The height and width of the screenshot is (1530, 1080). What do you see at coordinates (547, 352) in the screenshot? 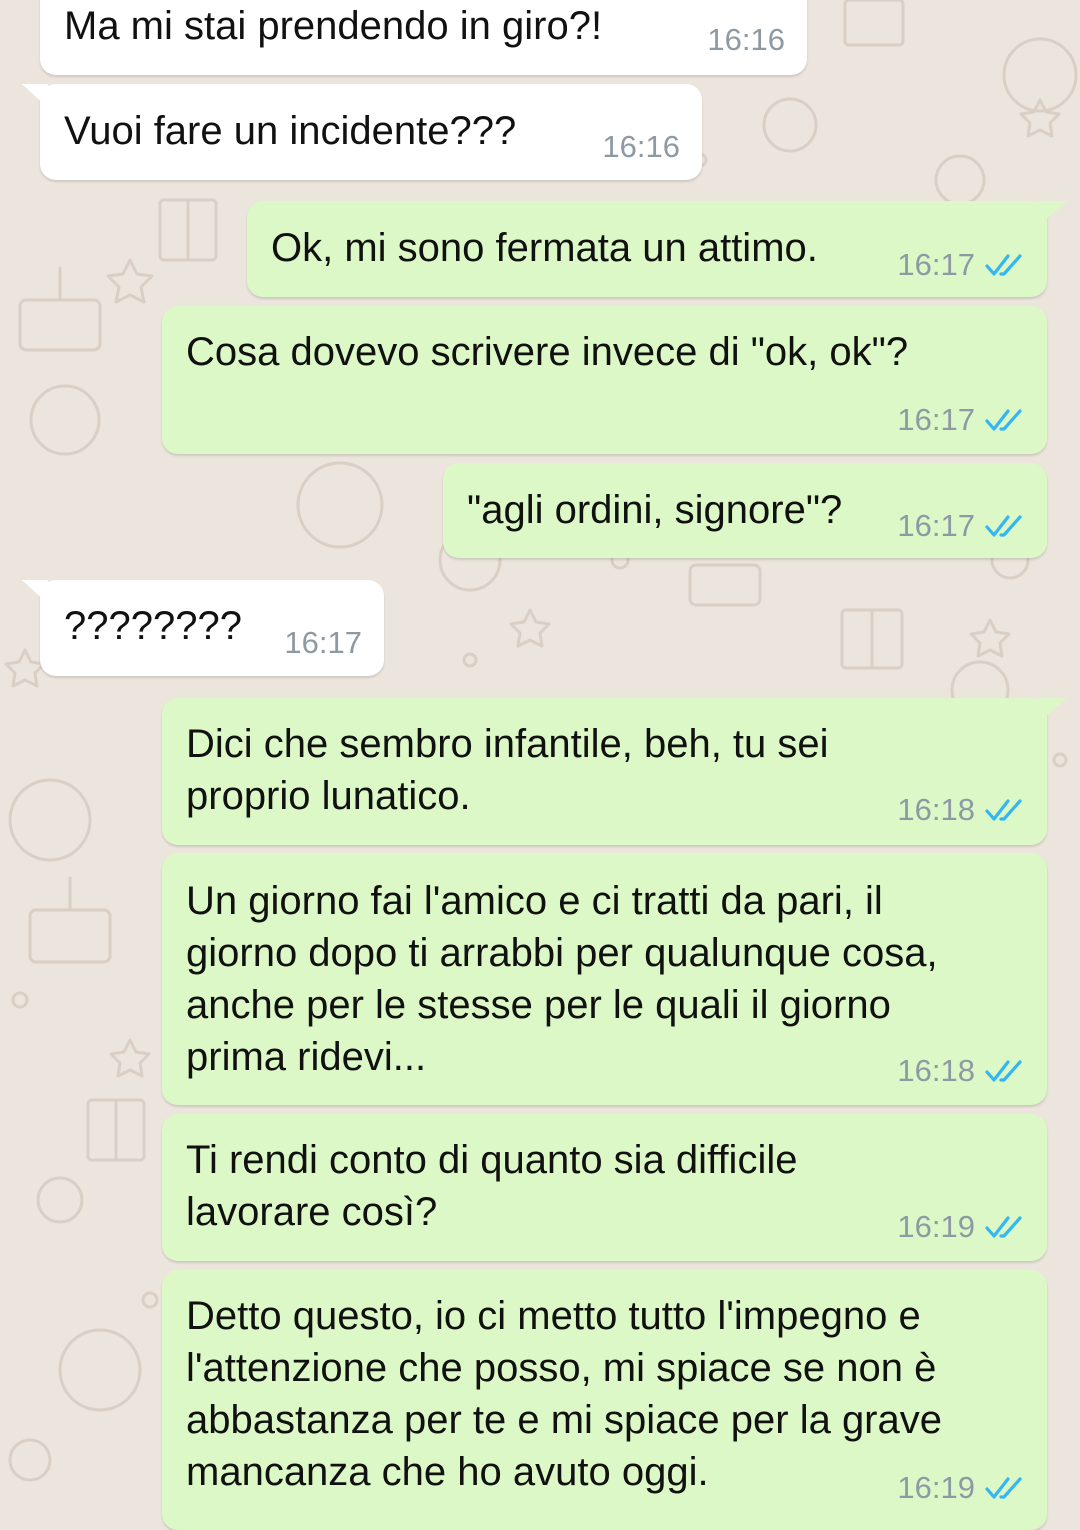
I see `message-text: Cosa dovevo scrivere invece di "ok, ok"?` at bounding box center [547, 352].